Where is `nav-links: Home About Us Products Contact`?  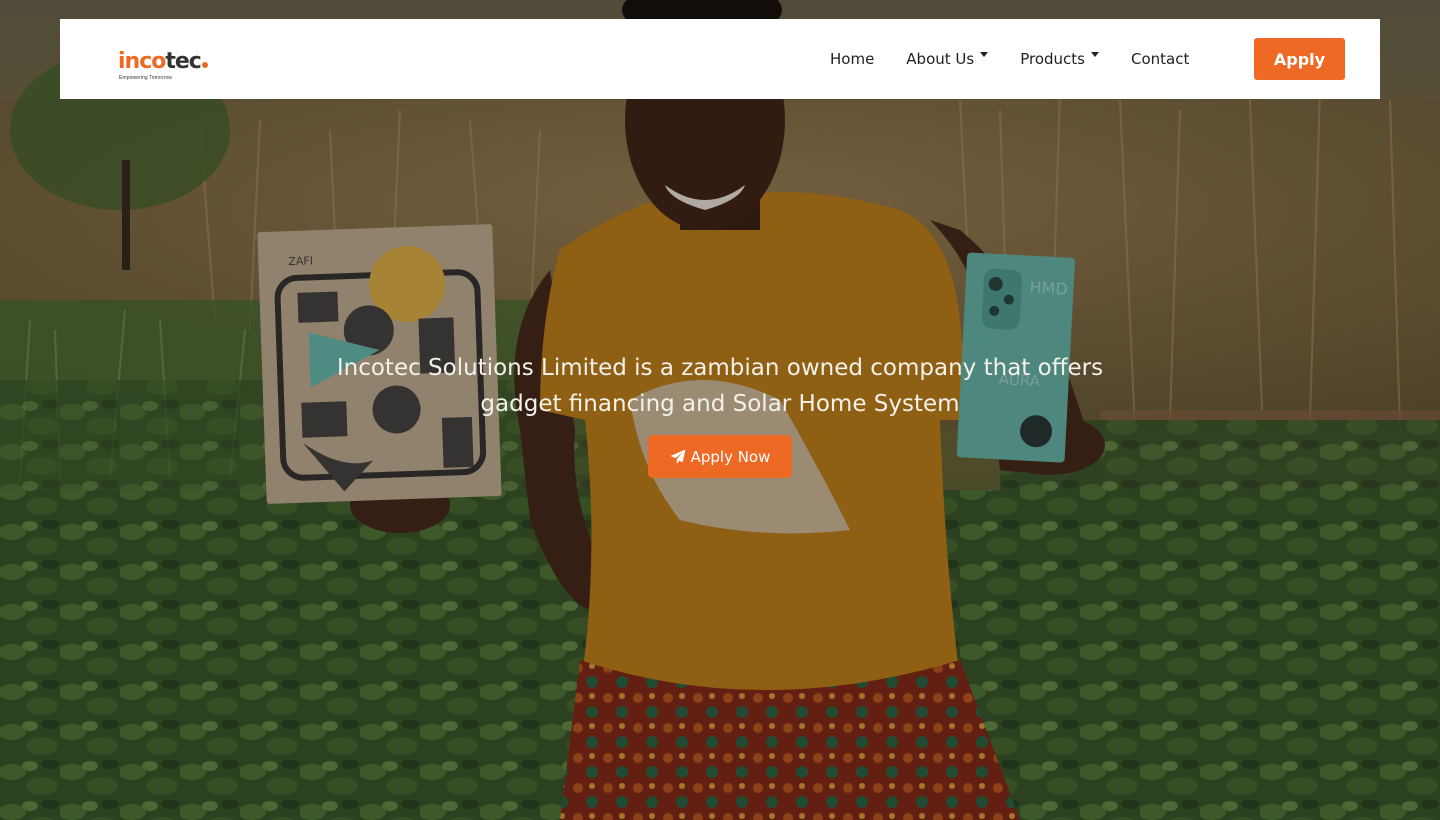 nav-links: Home About Us Products Contact is located at coordinates (1025, 59).